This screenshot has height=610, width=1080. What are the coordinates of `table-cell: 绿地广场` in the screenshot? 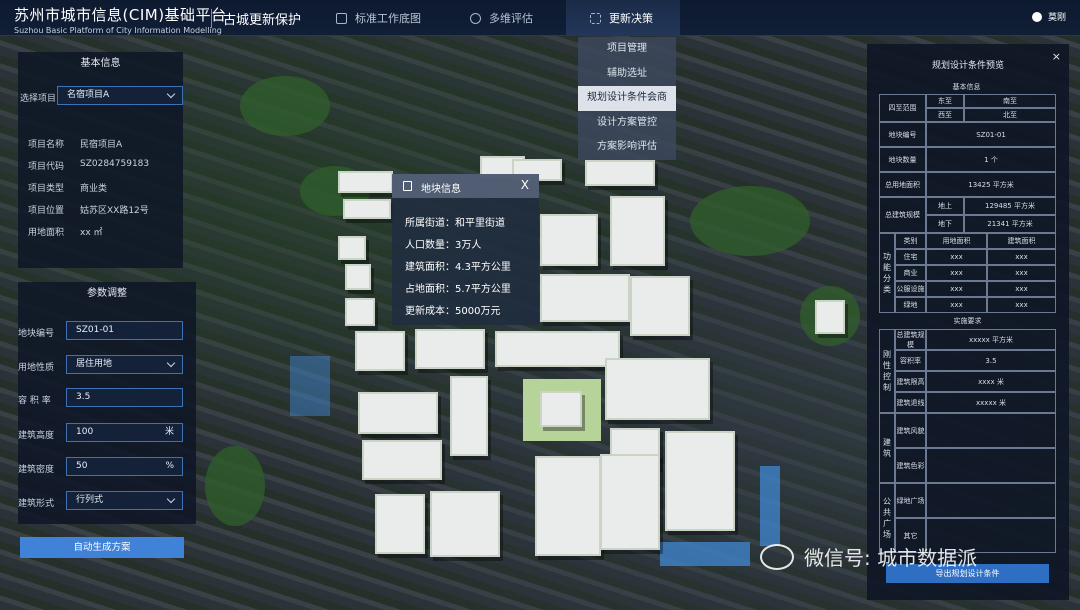 It's located at (910, 500).